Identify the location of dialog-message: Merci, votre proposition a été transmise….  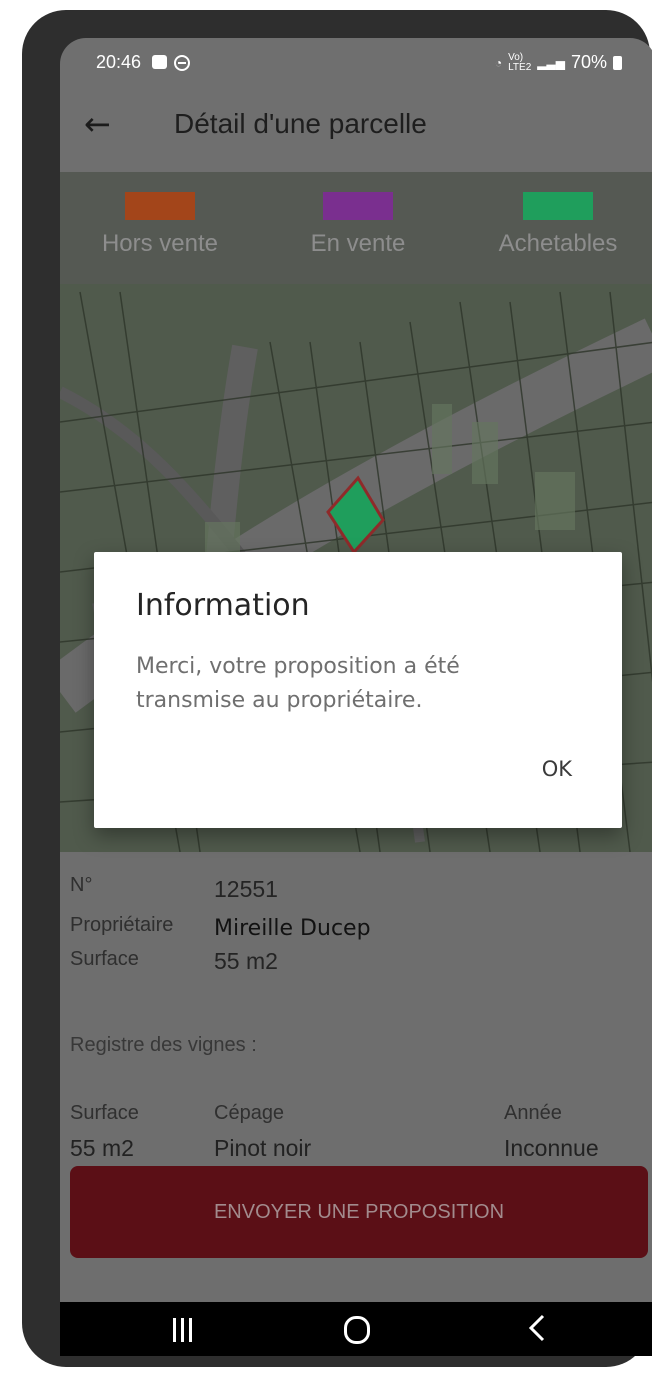
(298, 683).